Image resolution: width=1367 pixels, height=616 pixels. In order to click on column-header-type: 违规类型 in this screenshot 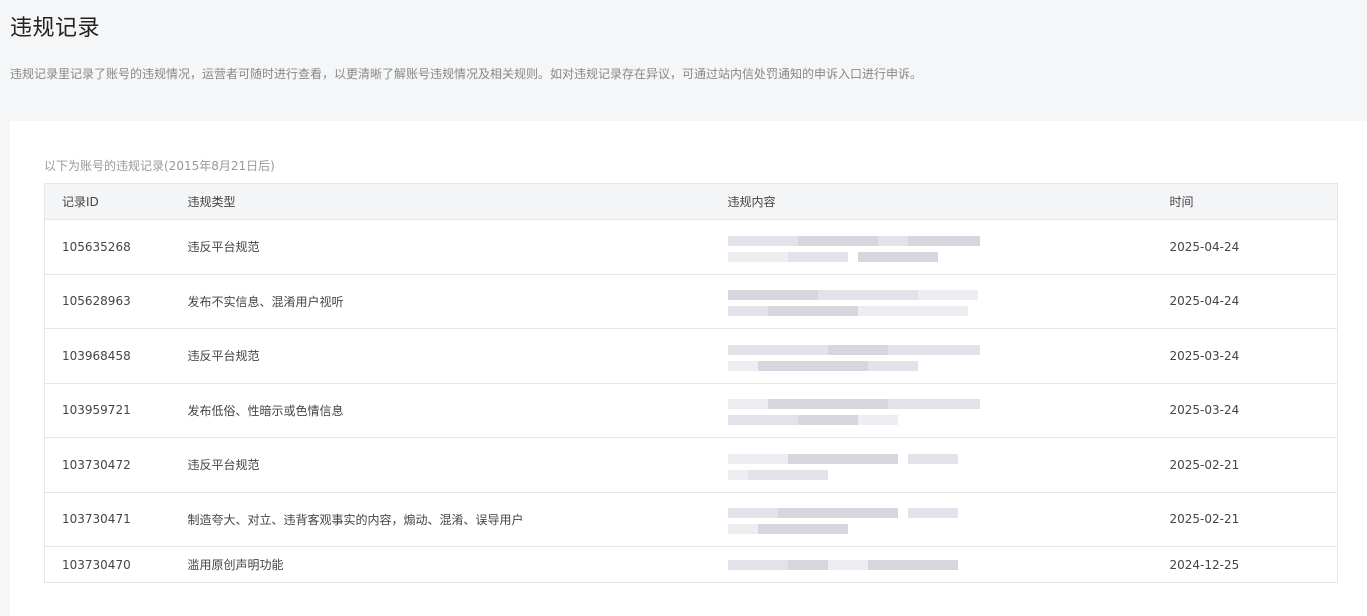, I will do `click(457, 201)`.